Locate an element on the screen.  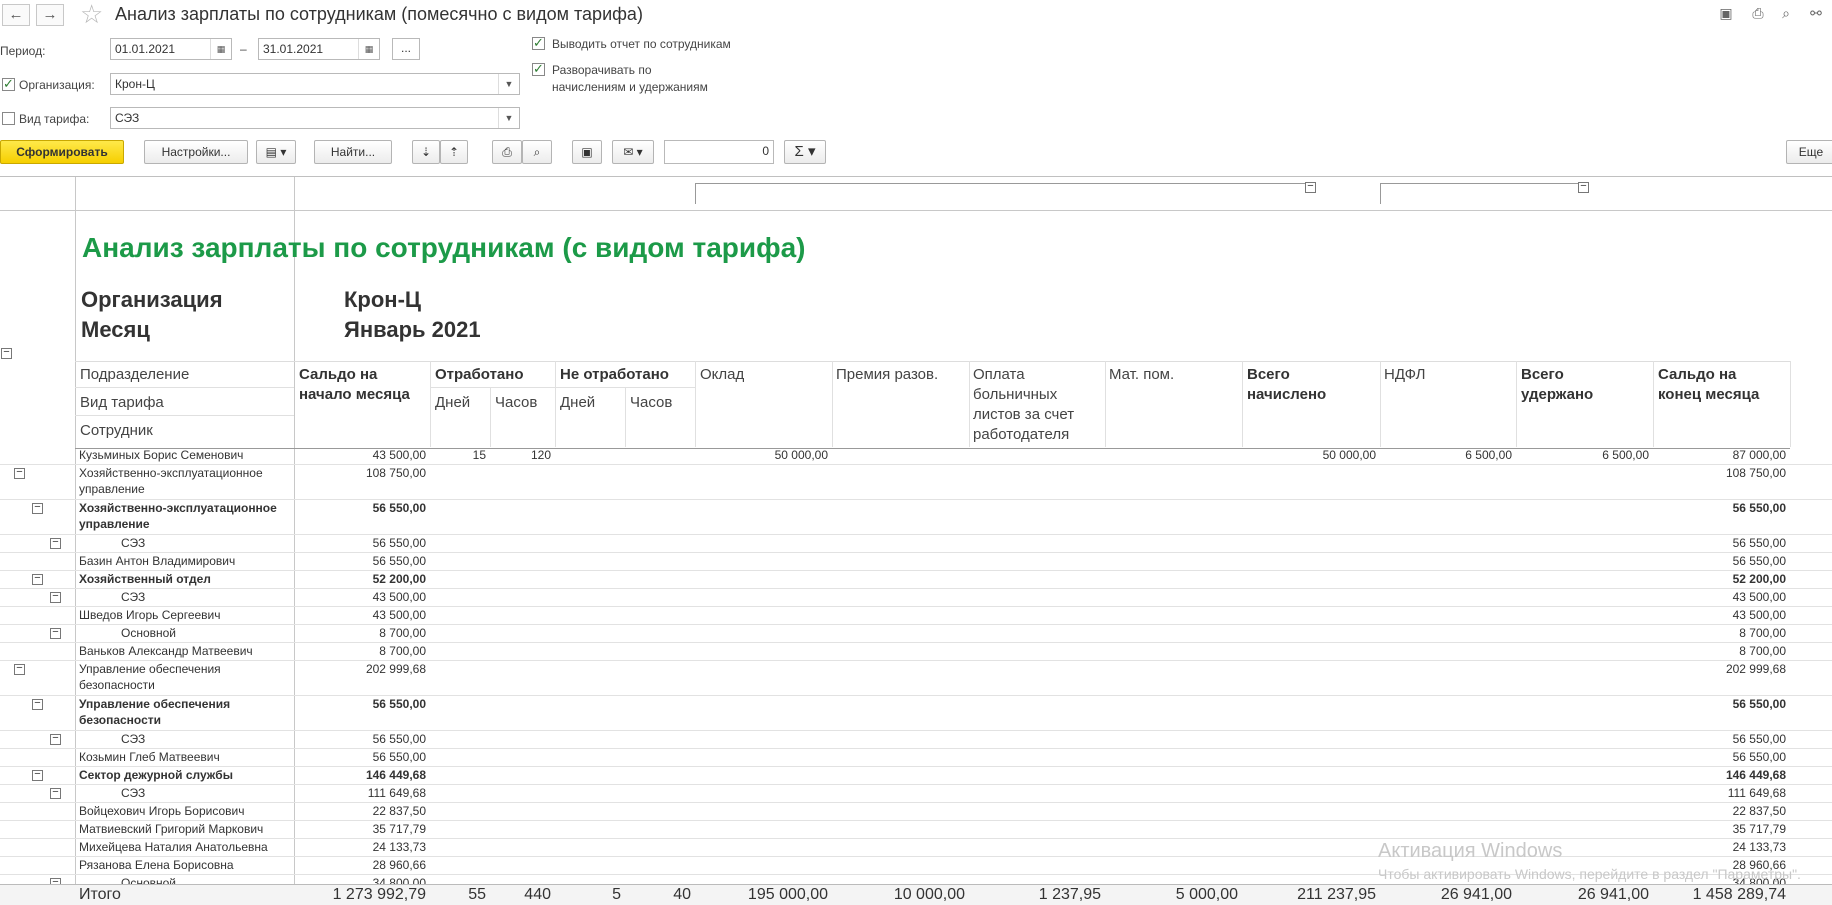
row-name: СЭЗ is located at coordinates (133, 543).